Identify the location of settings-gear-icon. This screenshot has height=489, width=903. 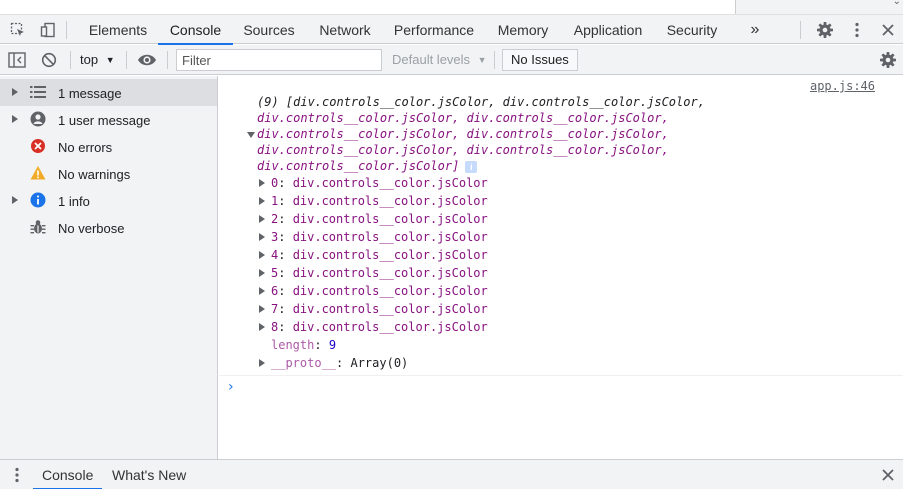
(825, 30).